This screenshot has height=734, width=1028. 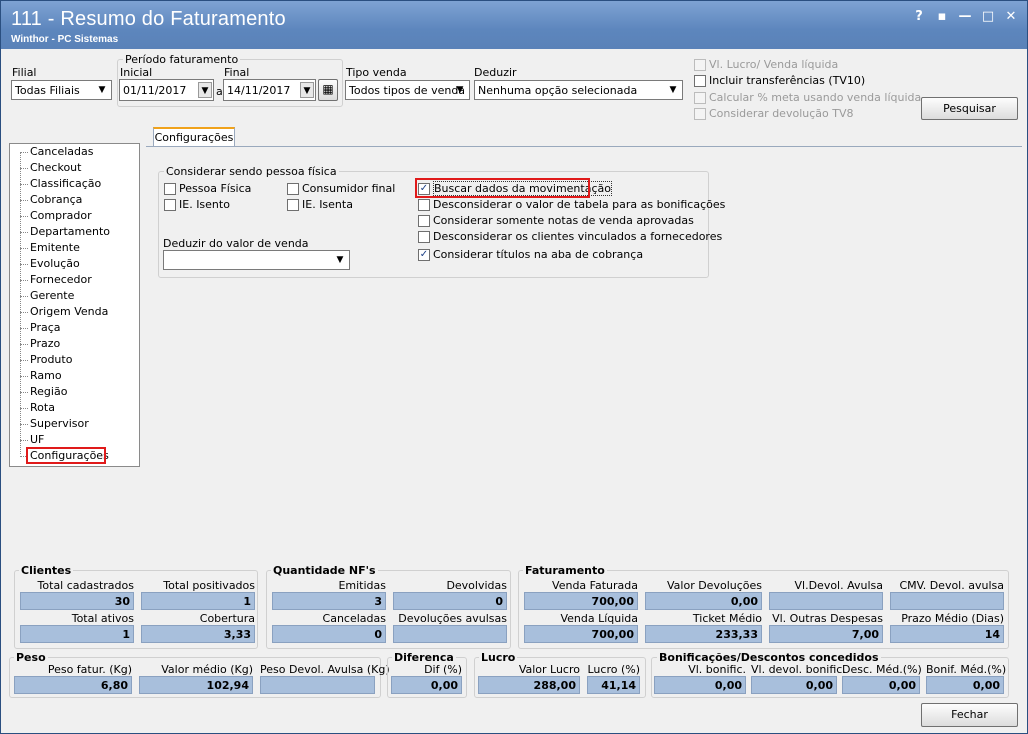 What do you see at coordinates (48, 391) in the screenshot?
I see `tree-item-regiao: Região` at bounding box center [48, 391].